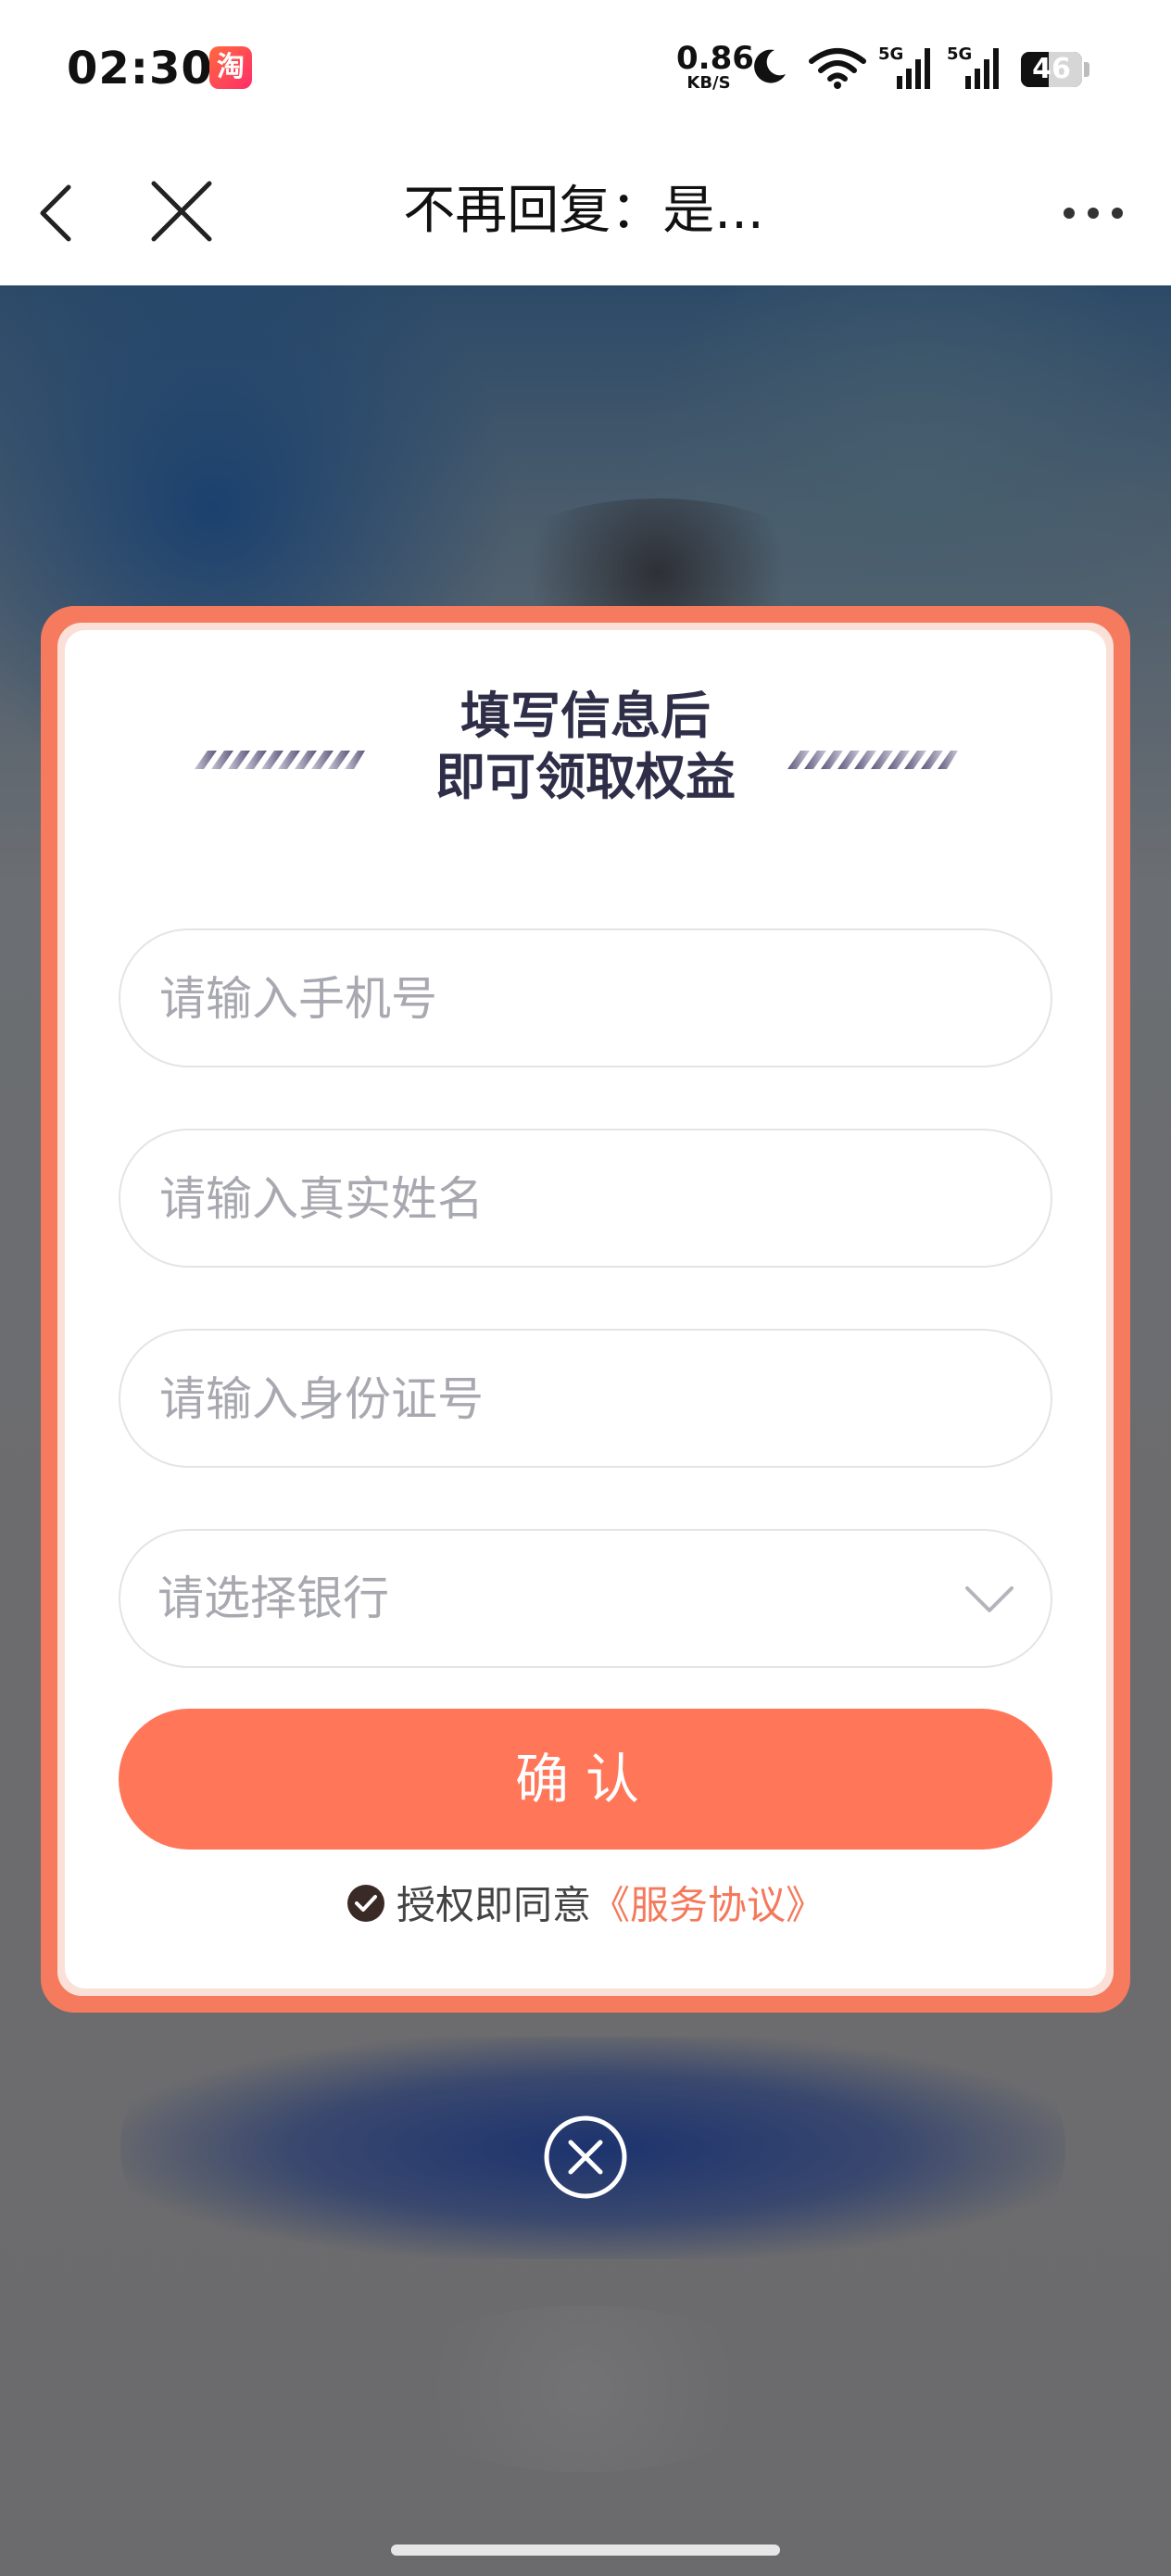  I want to click on network-speed-value: 0.86, so click(715, 59).